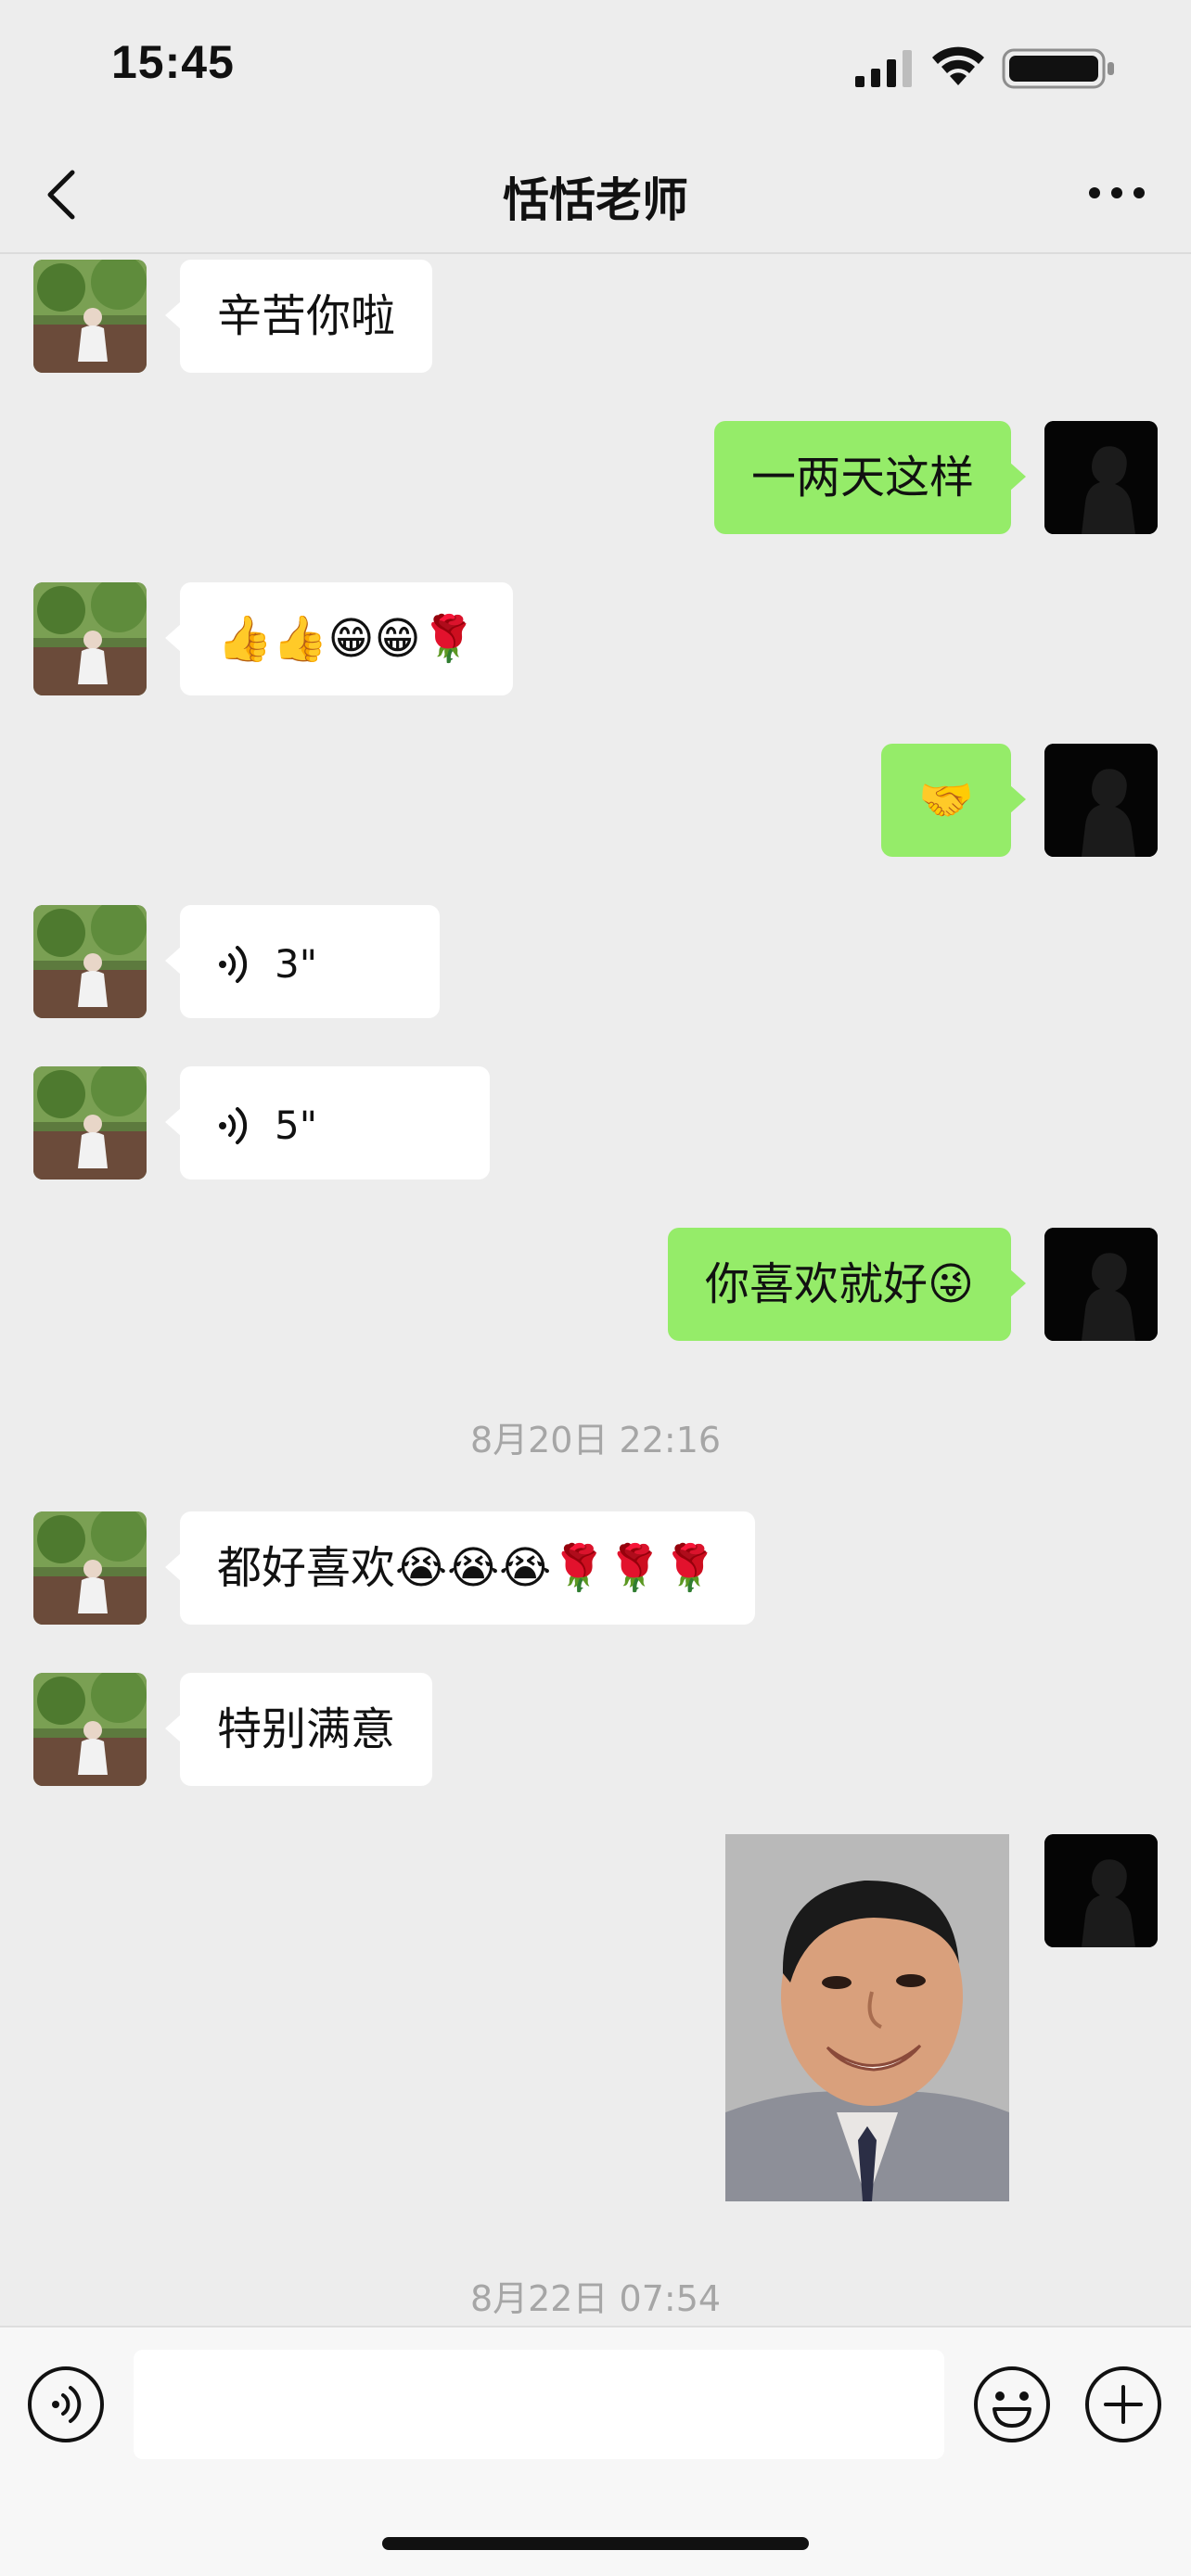  Describe the element at coordinates (66, 2405) in the screenshot. I see `voice-input-icon` at that location.